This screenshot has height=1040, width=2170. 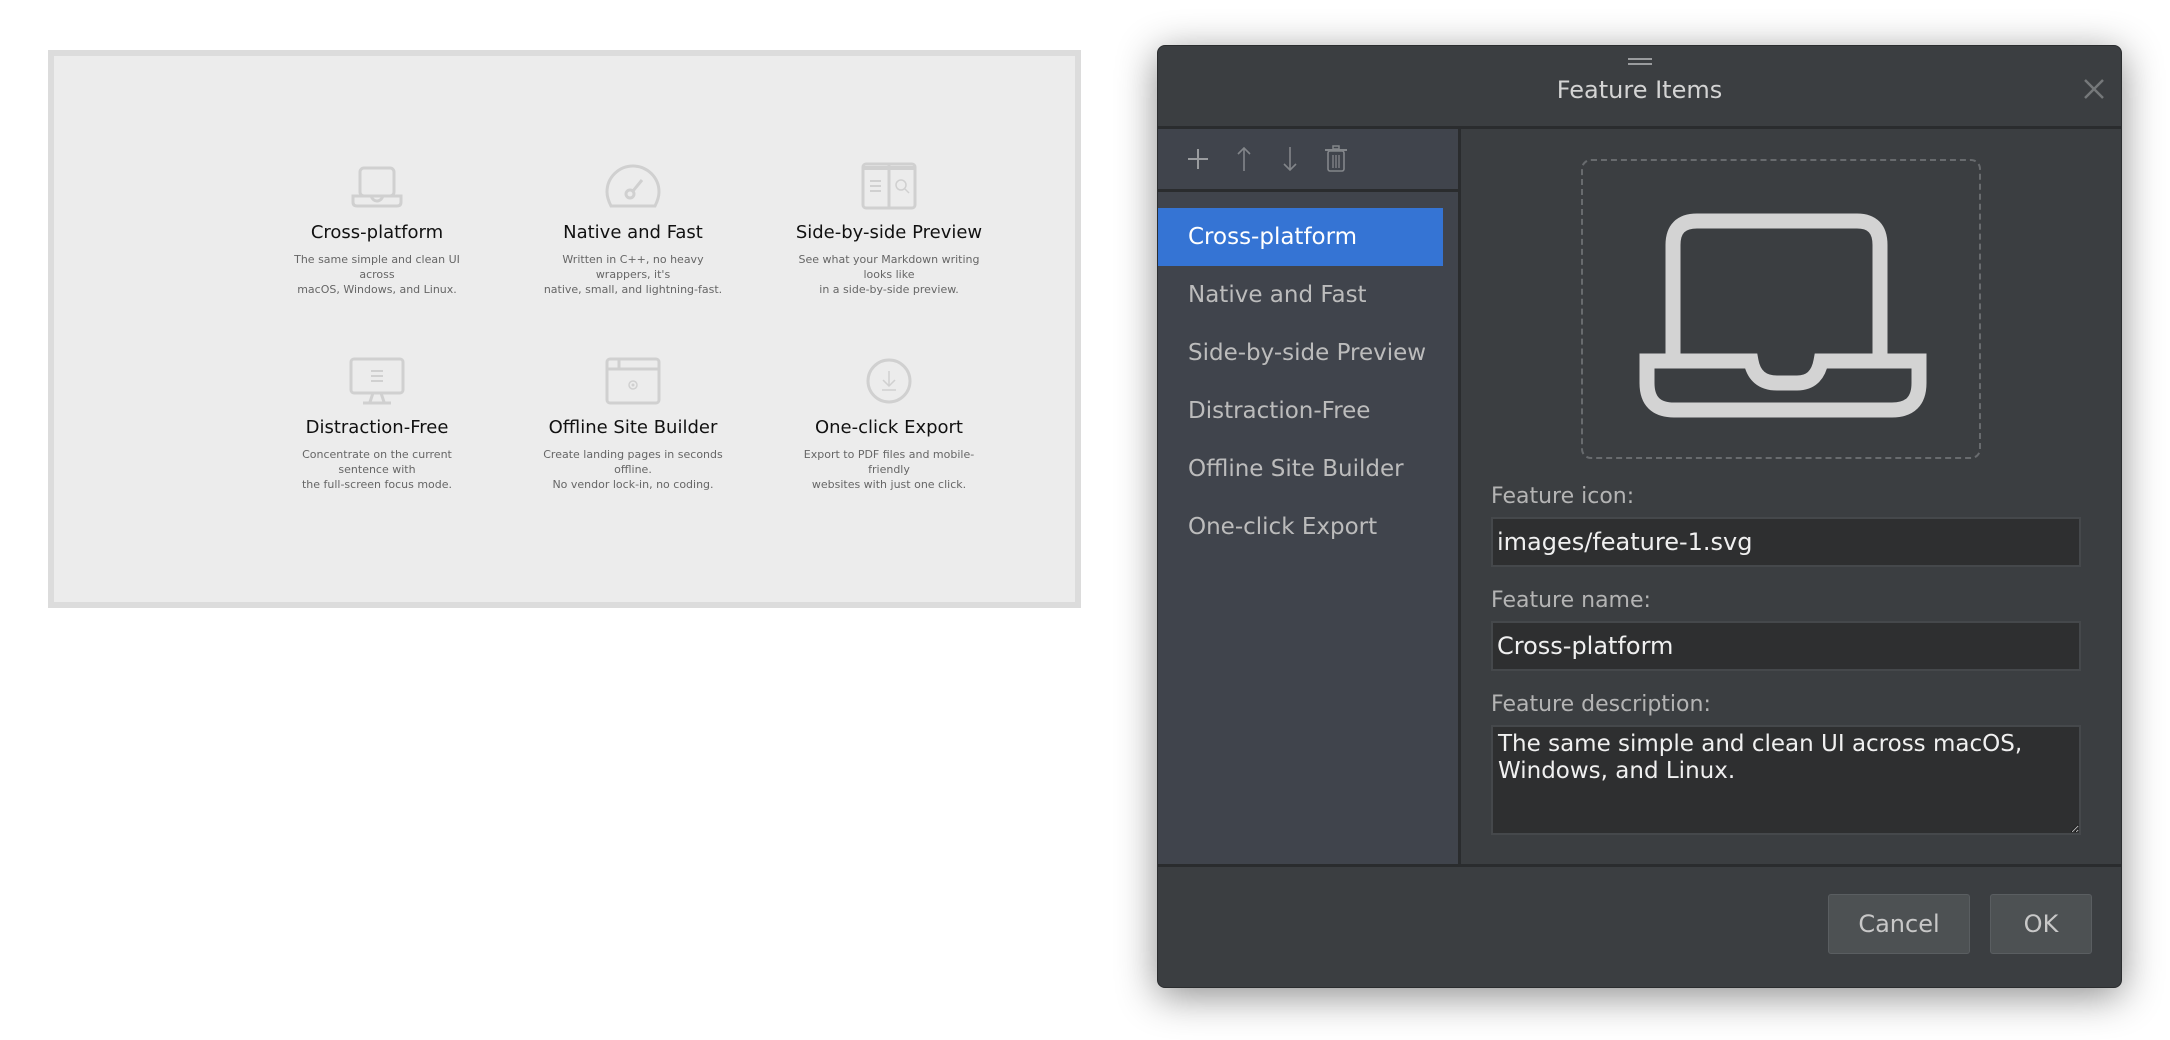 What do you see at coordinates (1601, 704) in the screenshot?
I see `feature-description-label: Feature description:` at bounding box center [1601, 704].